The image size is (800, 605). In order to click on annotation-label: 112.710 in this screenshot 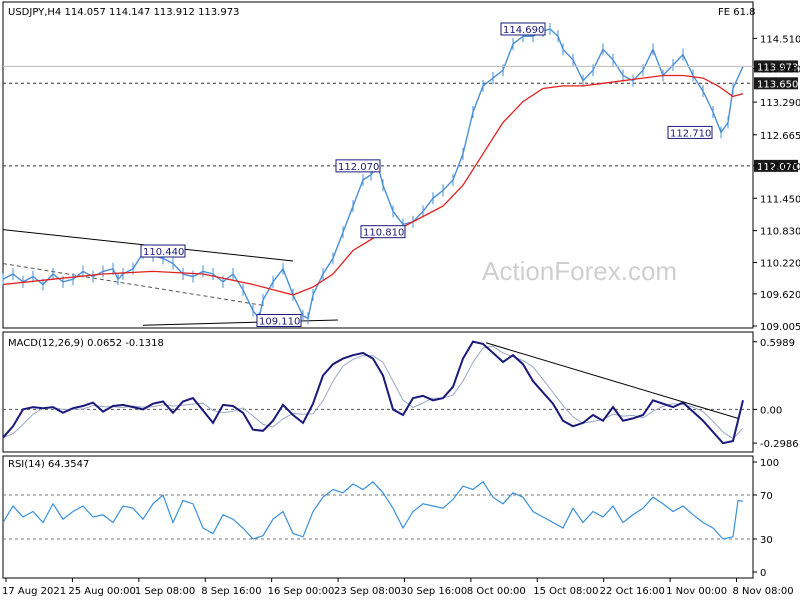, I will do `click(690, 133)`.